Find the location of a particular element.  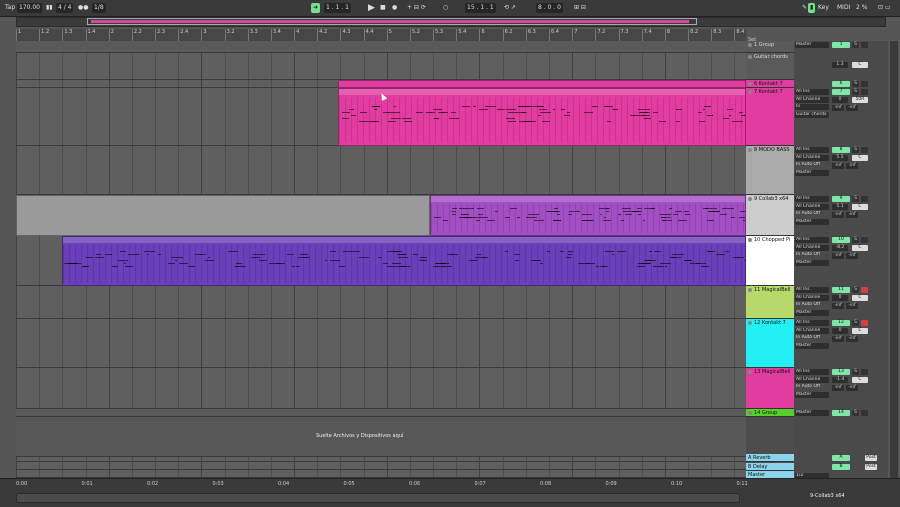

volume-field: -1.4 is located at coordinates (840, 380).